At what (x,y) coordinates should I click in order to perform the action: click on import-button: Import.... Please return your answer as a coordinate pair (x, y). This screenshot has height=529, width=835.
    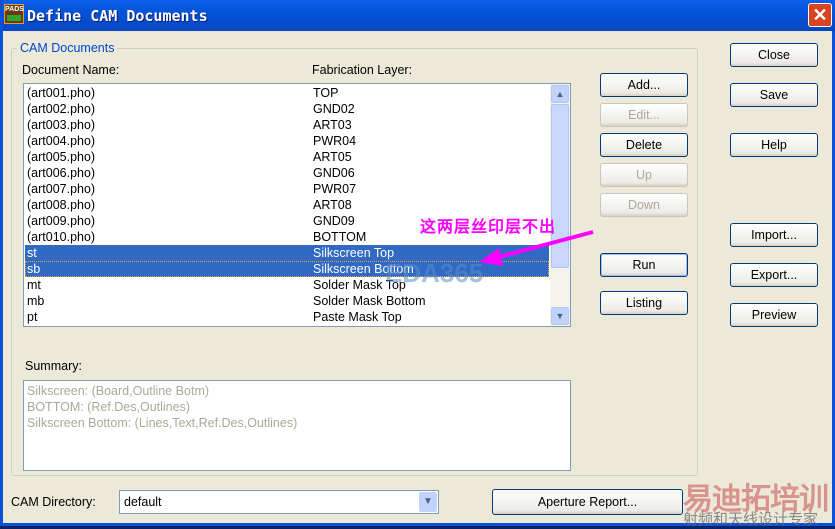
    Looking at the image, I should click on (774, 235).